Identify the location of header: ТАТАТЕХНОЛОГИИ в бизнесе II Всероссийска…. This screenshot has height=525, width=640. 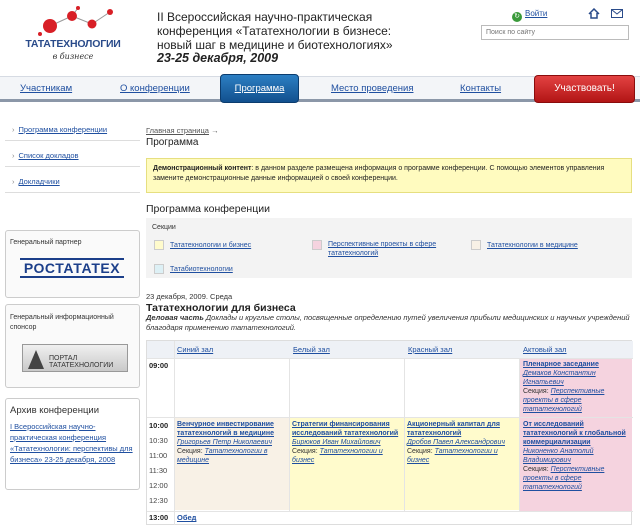
(320, 38).